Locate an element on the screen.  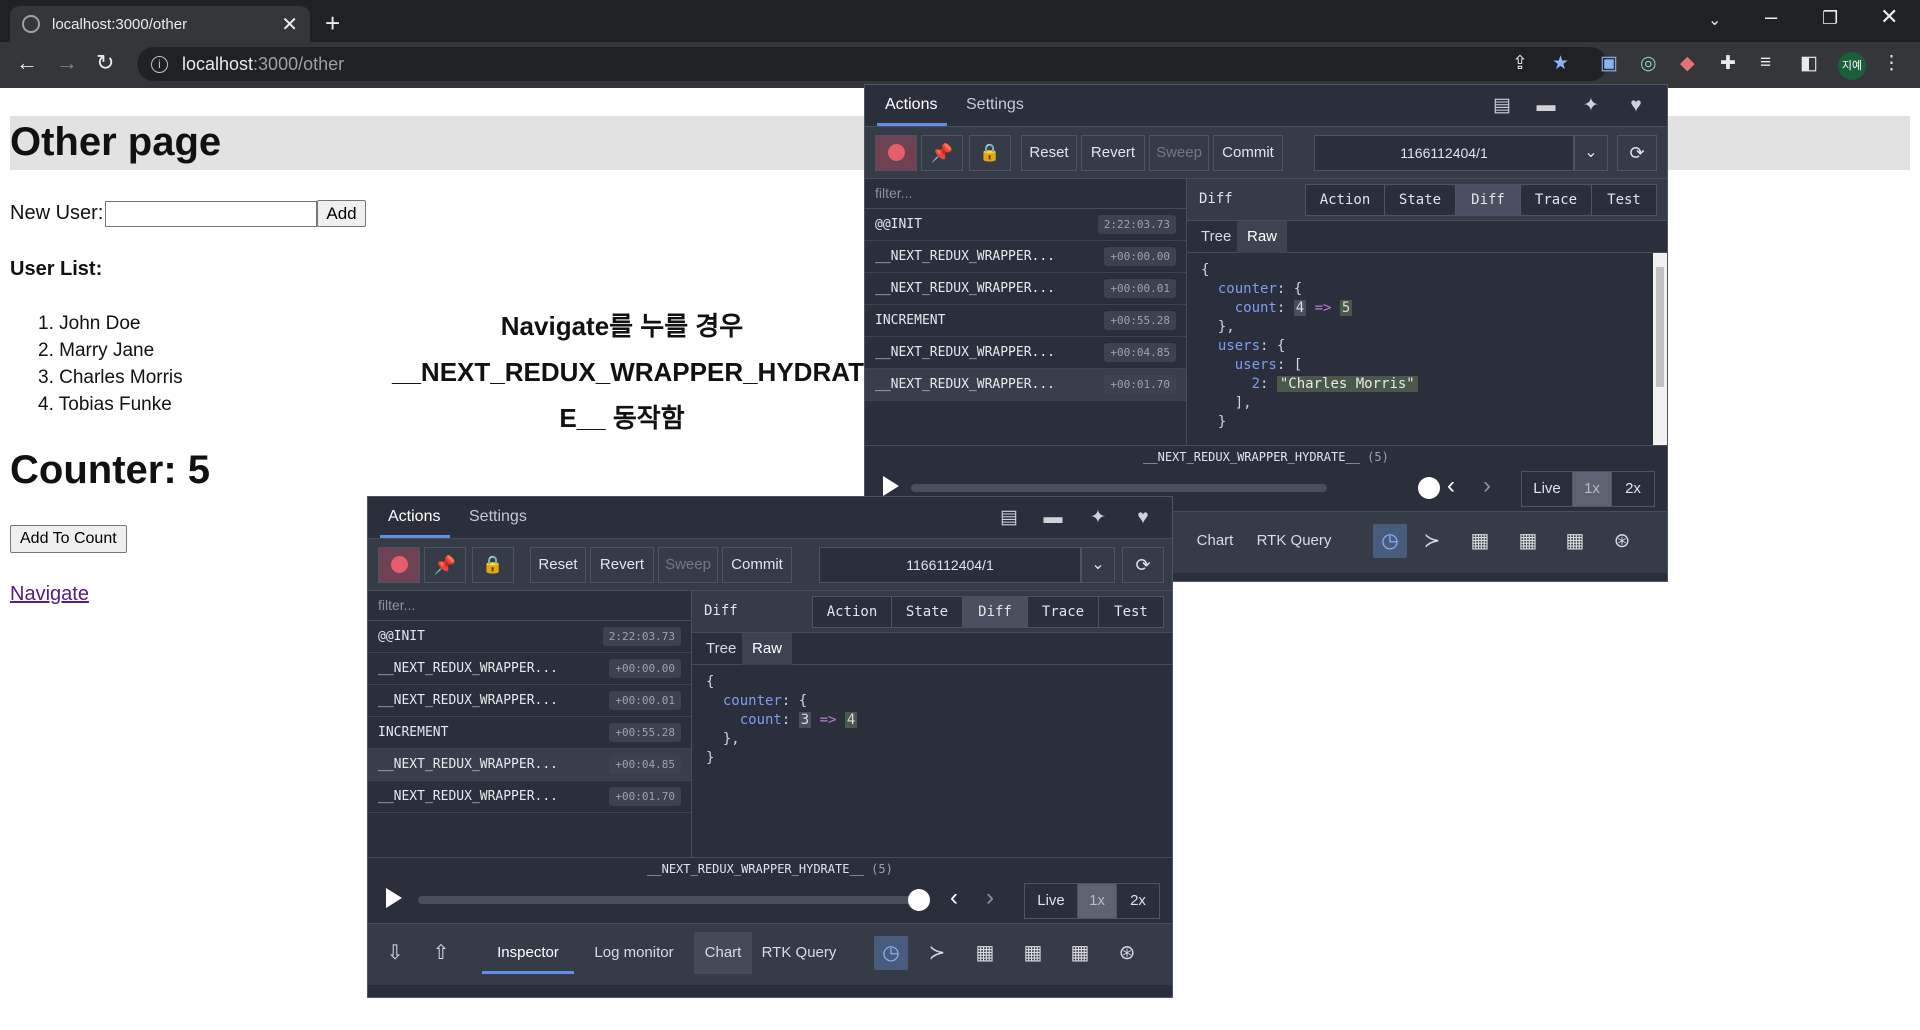
action-row: @@INIT 2:22:03.73 is located at coordinates (529, 637).